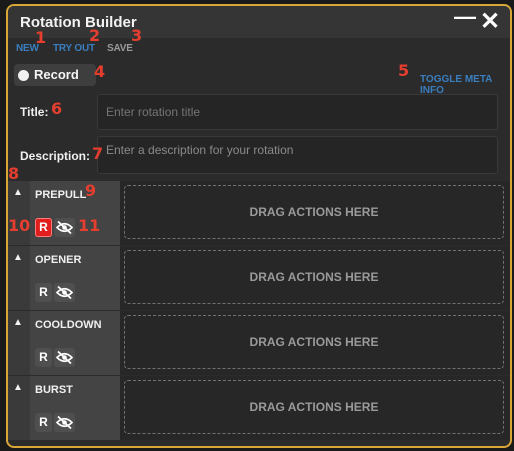  Describe the element at coordinates (465, 18) in the screenshot. I see `minimize-button: —` at that location.